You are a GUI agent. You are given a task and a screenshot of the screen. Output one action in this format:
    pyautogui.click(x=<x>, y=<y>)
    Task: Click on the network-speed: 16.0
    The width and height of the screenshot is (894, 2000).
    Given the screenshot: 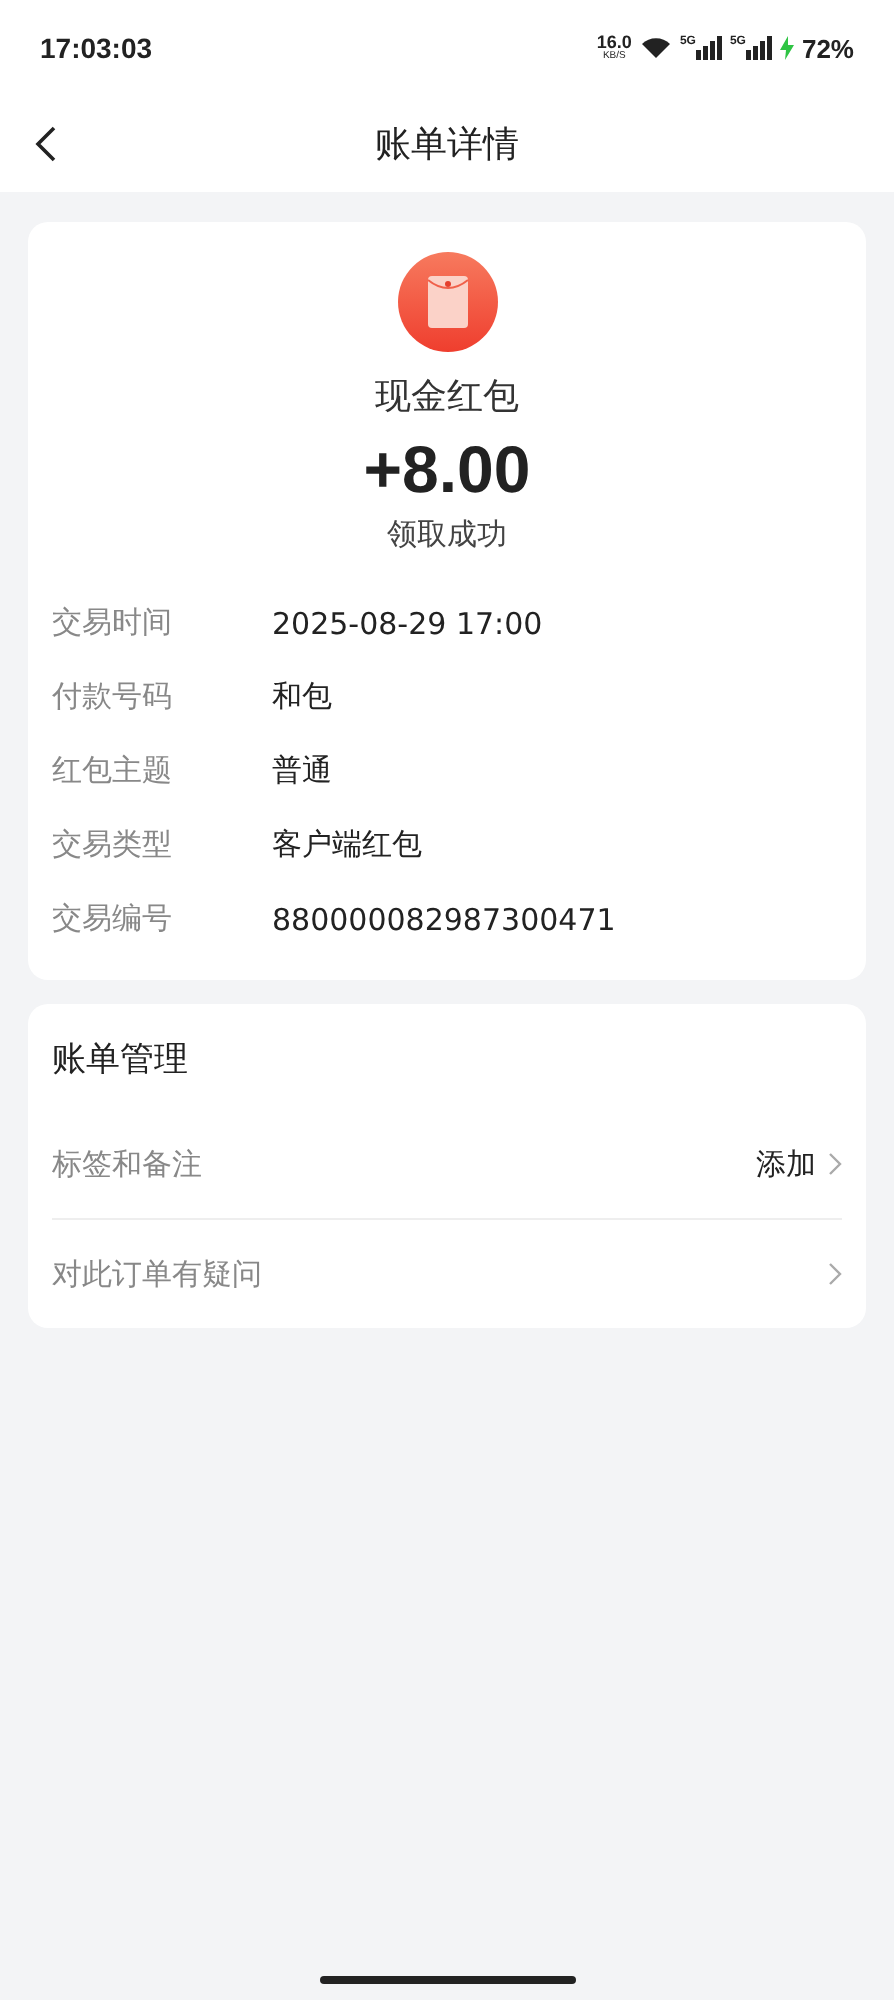 What is the action you would take?
    pyautogui.click(x=614, y=43)
    